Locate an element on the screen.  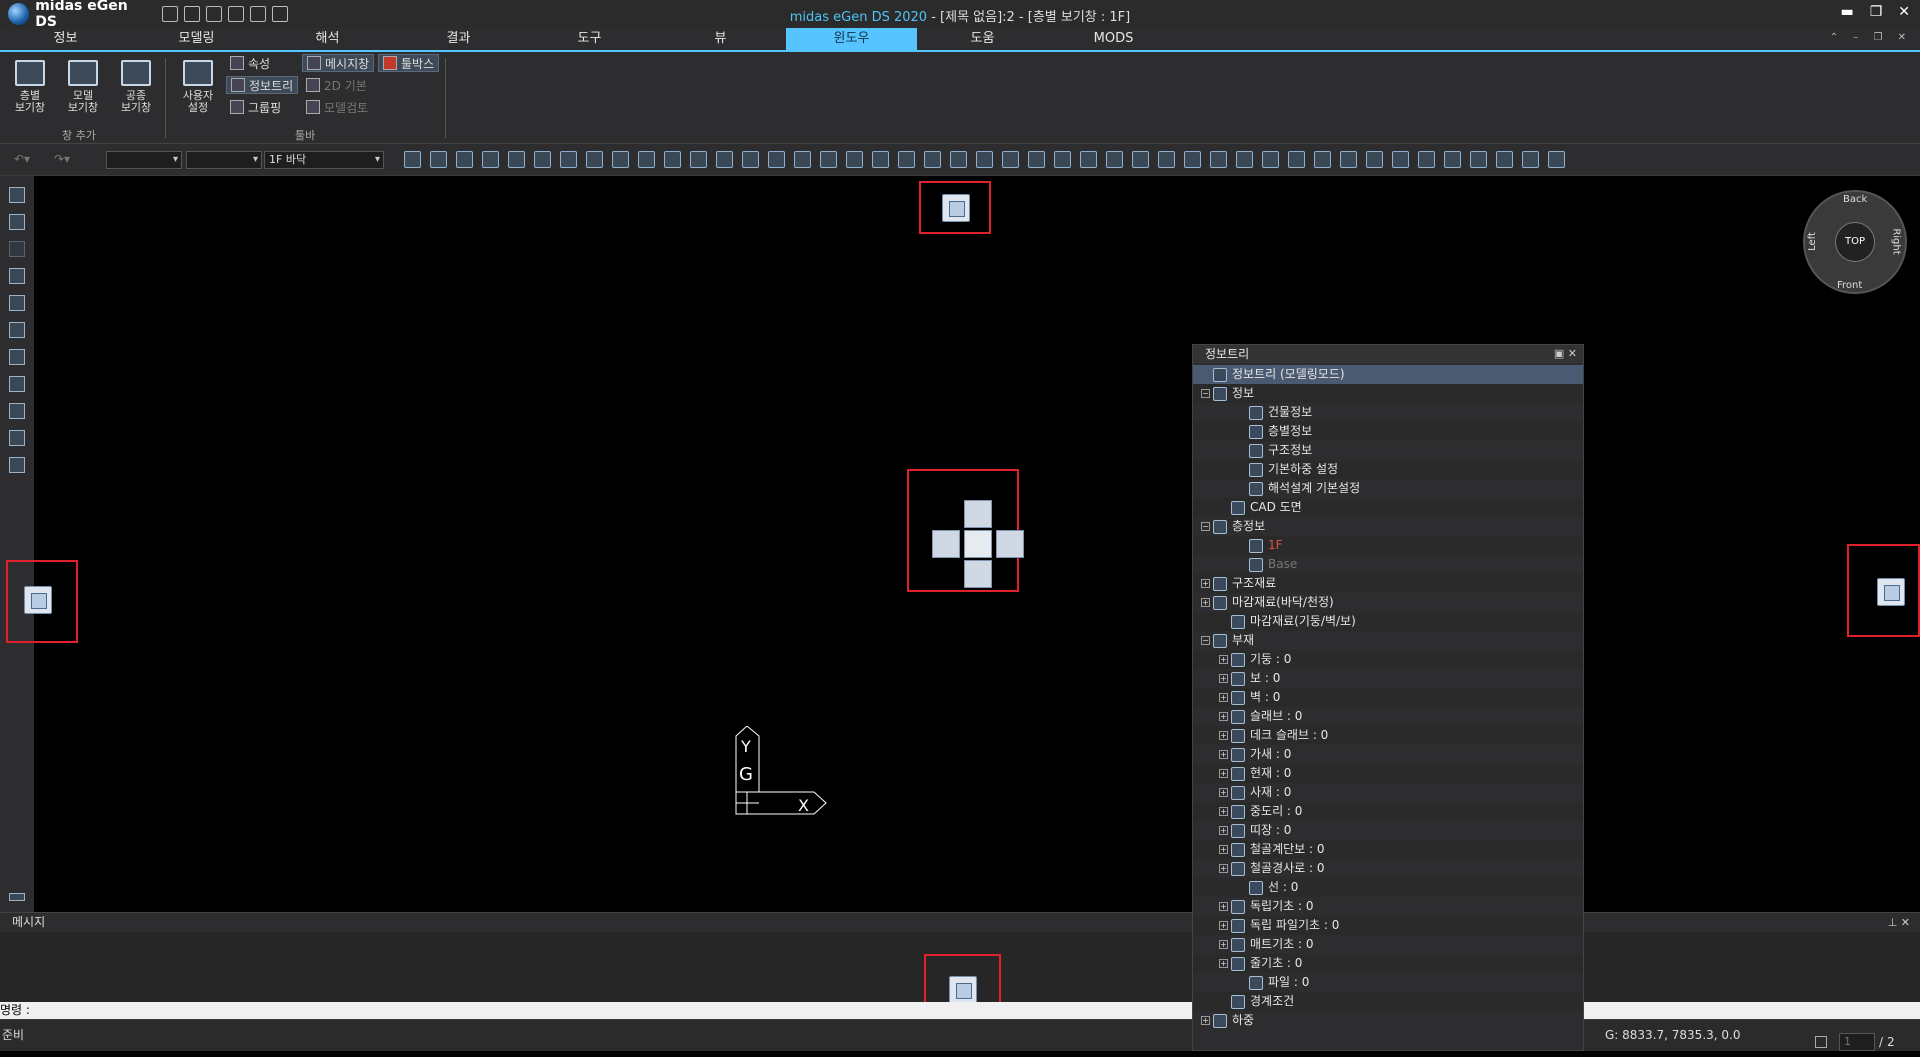
page-checkbox is located at coordinates (1821, 1042).